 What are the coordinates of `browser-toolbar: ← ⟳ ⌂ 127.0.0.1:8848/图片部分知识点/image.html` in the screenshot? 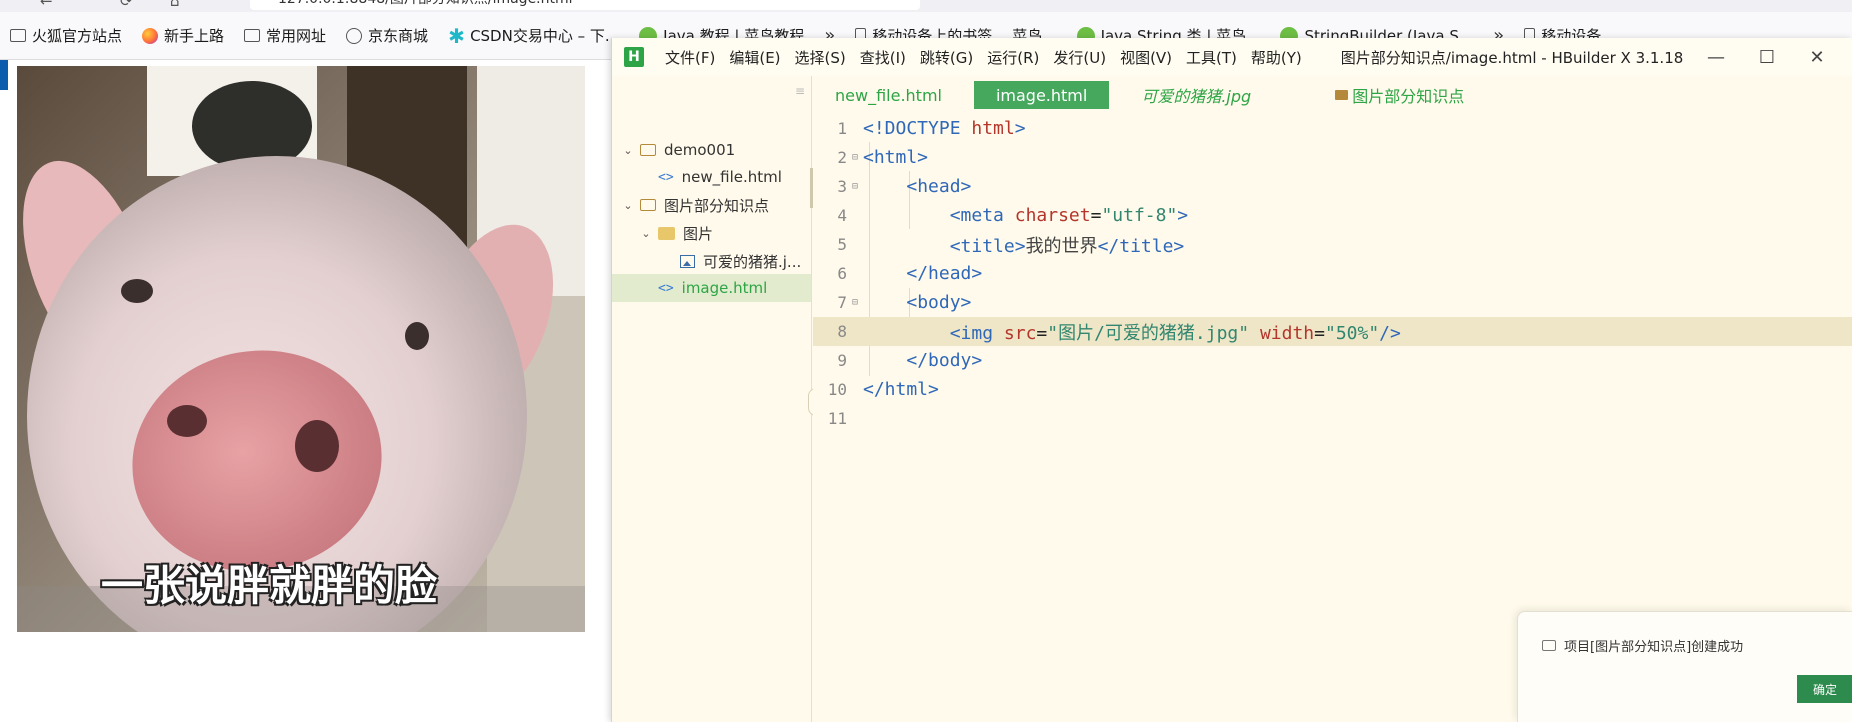 It's located at (926, 6).